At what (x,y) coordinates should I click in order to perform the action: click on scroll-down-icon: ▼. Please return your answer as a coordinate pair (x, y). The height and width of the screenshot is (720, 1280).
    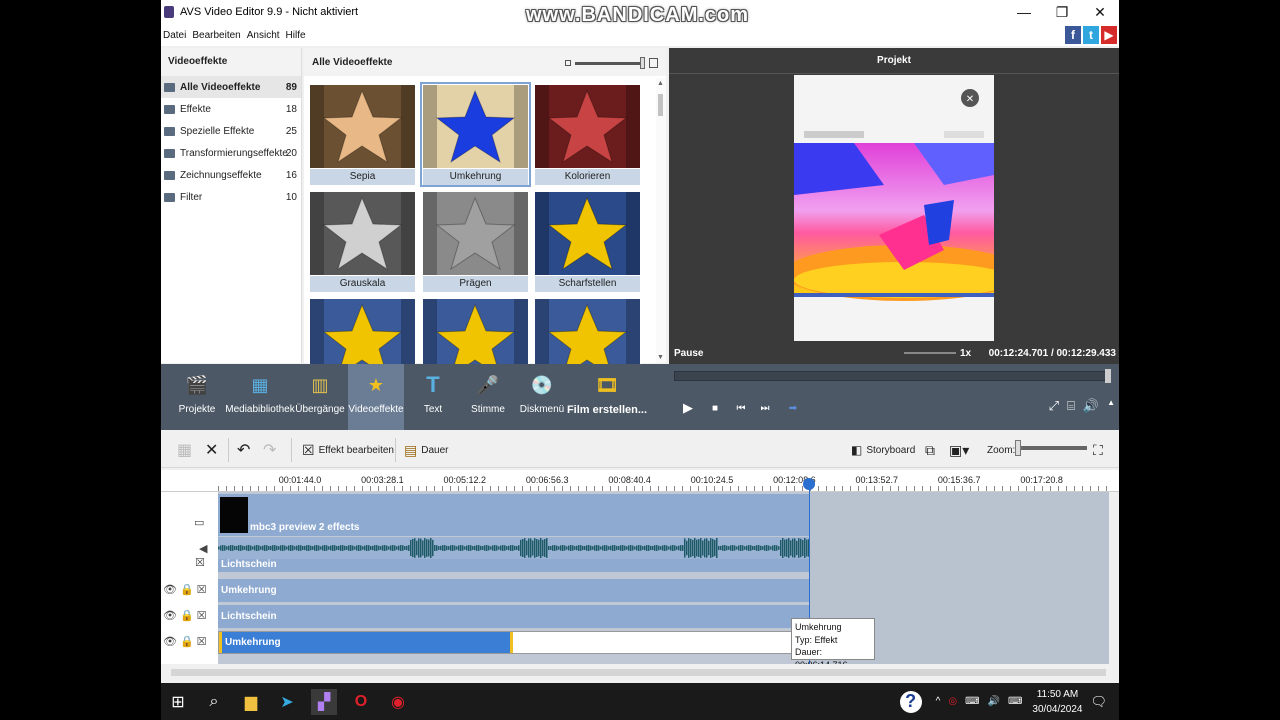
    Looking at the image, I should click on (660, 357).